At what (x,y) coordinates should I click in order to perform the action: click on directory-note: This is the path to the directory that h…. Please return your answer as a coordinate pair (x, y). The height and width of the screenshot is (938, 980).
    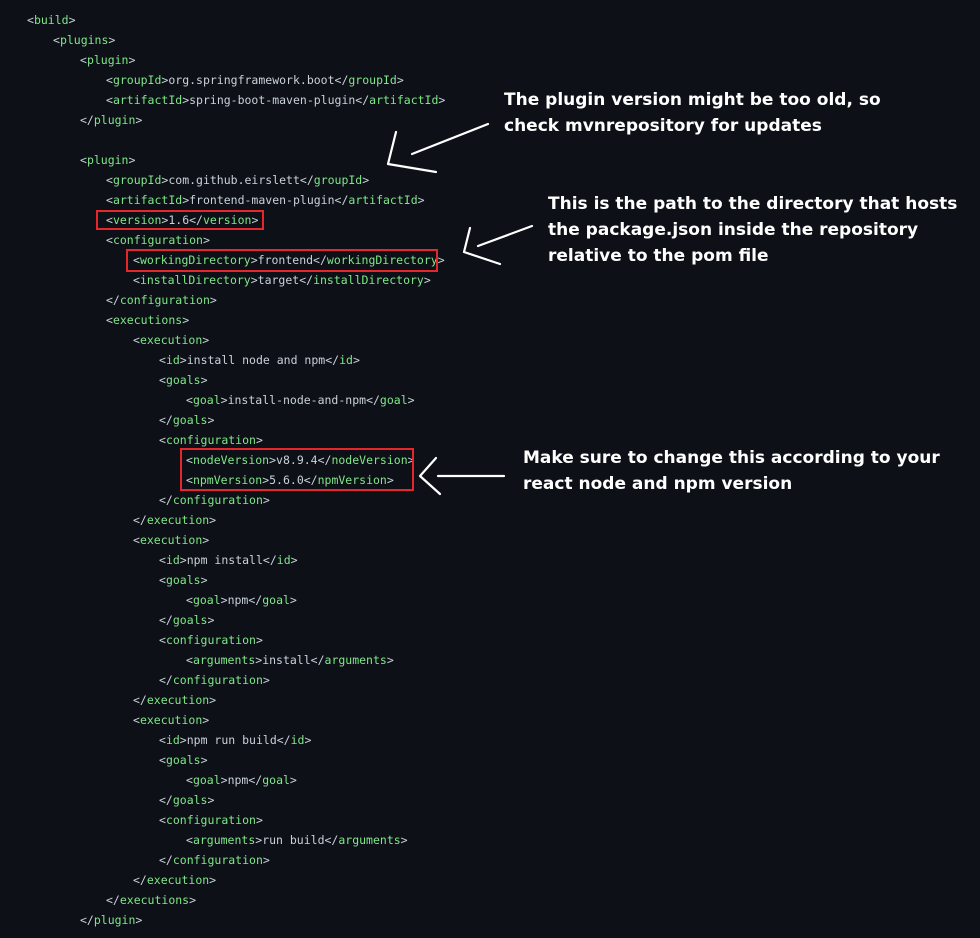
    Looking at the image, I should click on (753, 230).